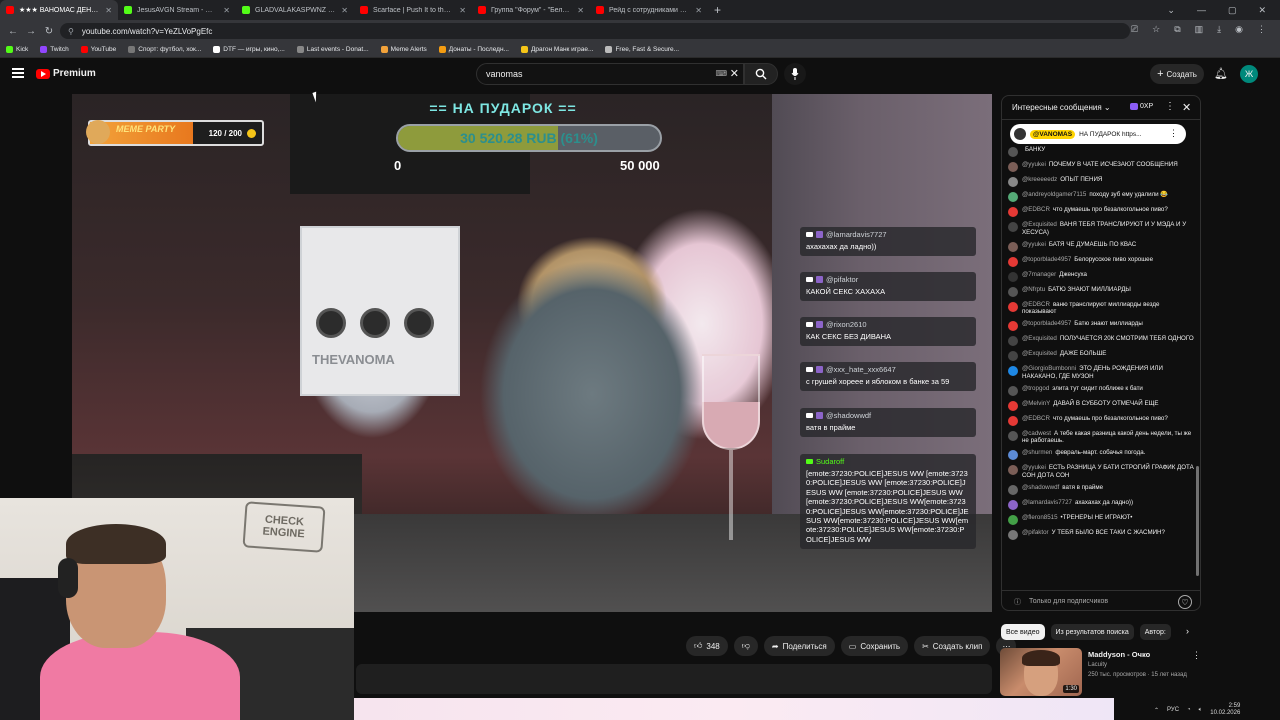  I want to click on avatar: Ж, so click(1249, 74).